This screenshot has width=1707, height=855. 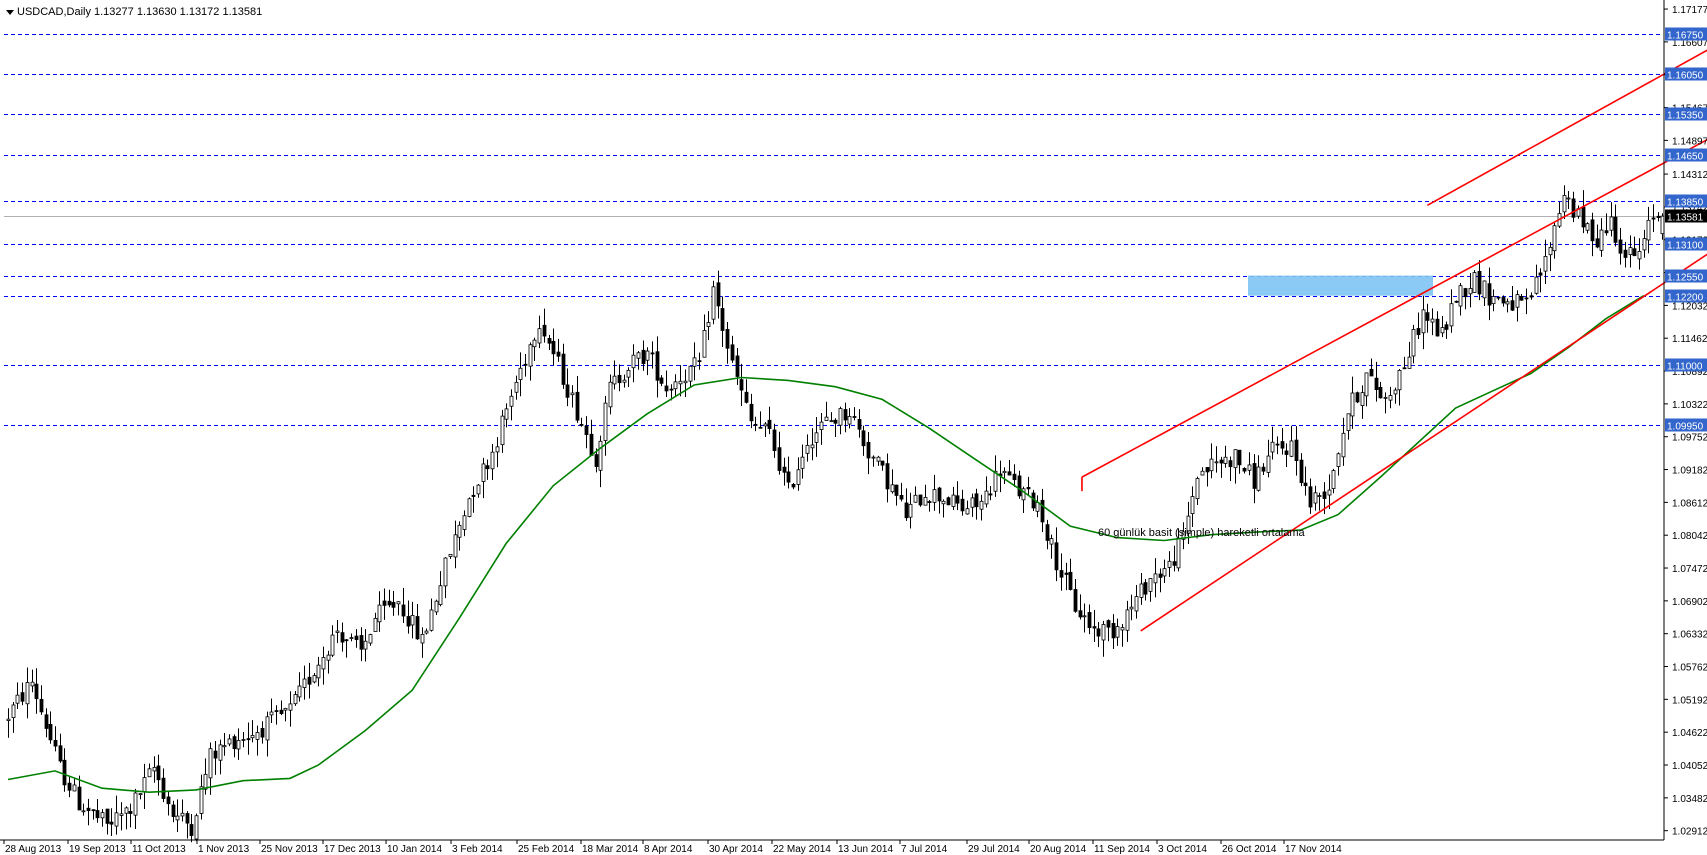 I want to click on price-tick-label: 1.09752, so click(x=1689, y=438).